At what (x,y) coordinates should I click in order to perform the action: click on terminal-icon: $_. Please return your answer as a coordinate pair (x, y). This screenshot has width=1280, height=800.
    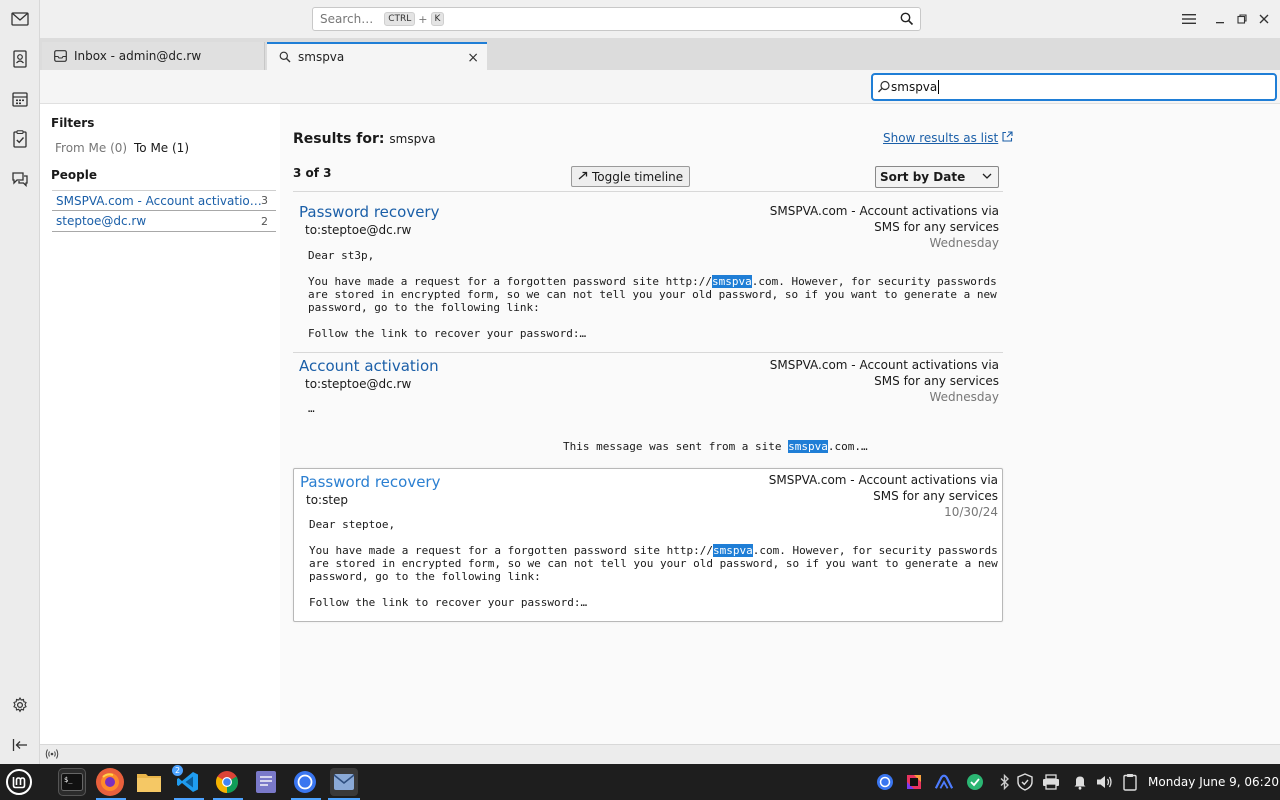
    Looking at the image, I should click on (72, 782).